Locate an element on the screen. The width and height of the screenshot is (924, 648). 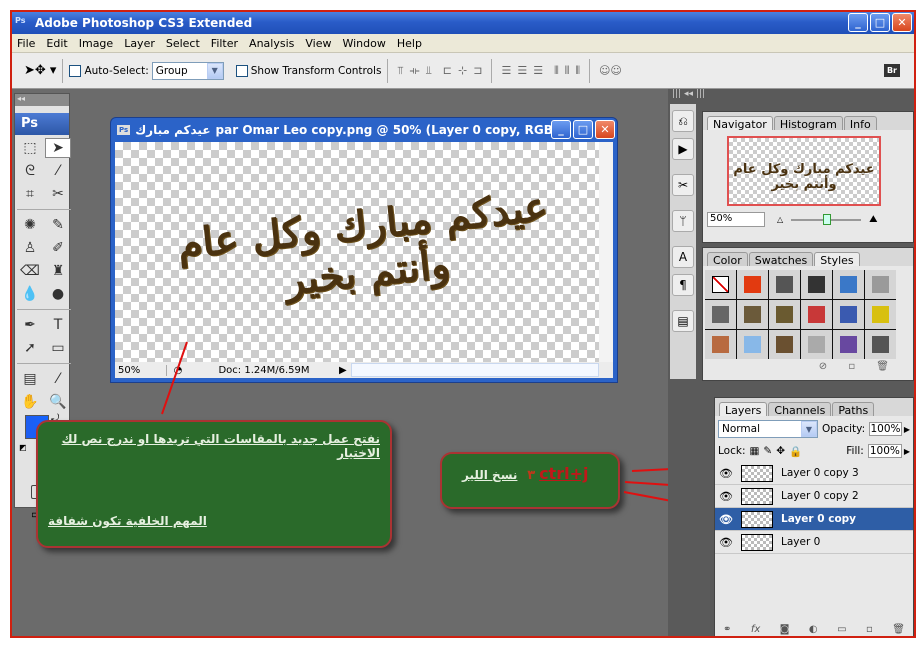
character-icon: A is located at coordinates (683, 257).